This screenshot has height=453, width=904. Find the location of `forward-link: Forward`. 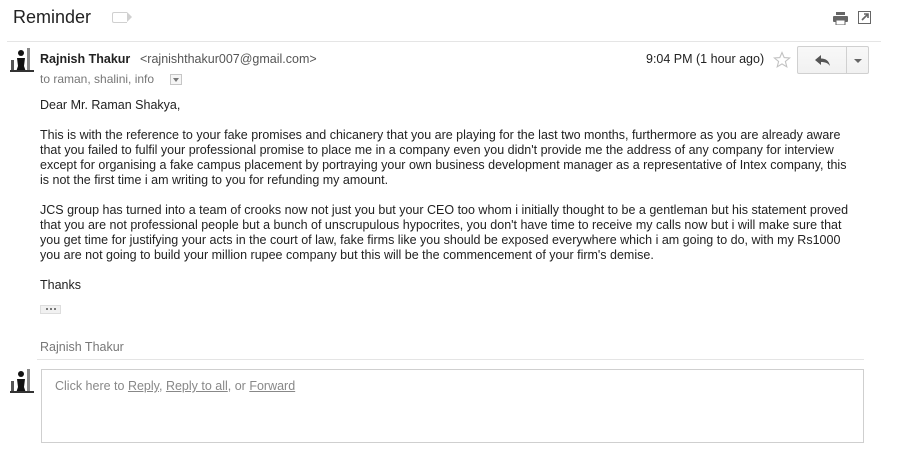

forward-link: Forward is located at coordinates (272, 386).